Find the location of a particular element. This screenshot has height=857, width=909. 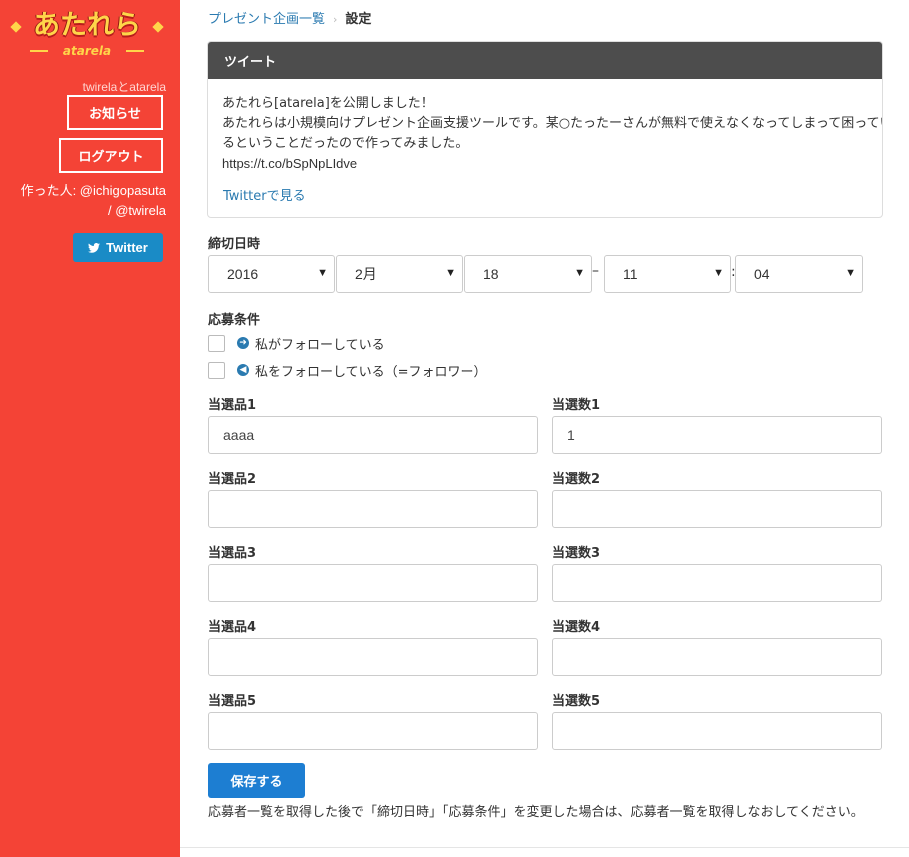

view-on-twitter-link: Twitterで見る is located at coordinates (264, 194).